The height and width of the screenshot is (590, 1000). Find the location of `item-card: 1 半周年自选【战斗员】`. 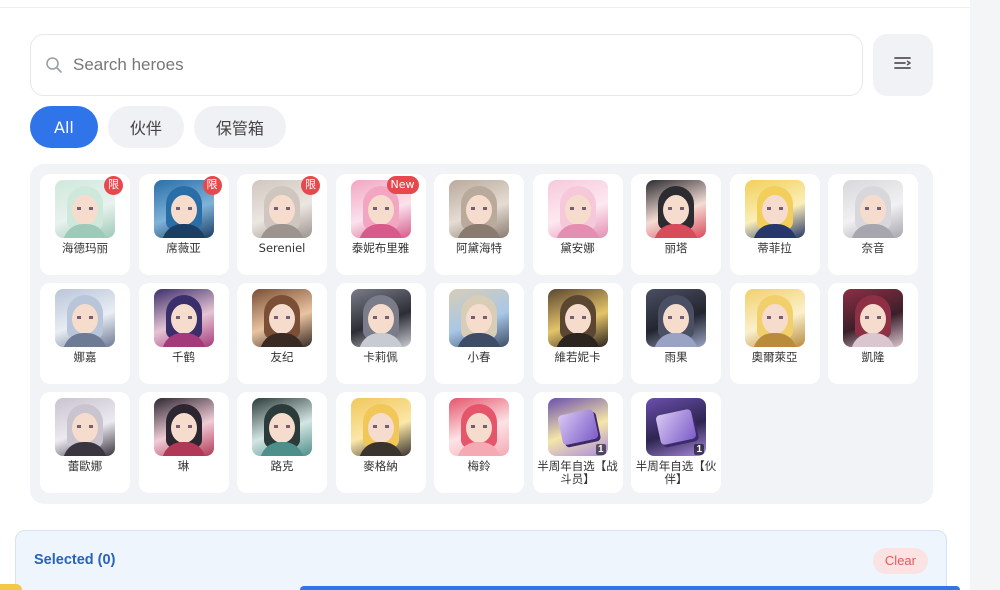

item-card: 1 半周年自选【战斗员】 is located at coordinates (577, 442).